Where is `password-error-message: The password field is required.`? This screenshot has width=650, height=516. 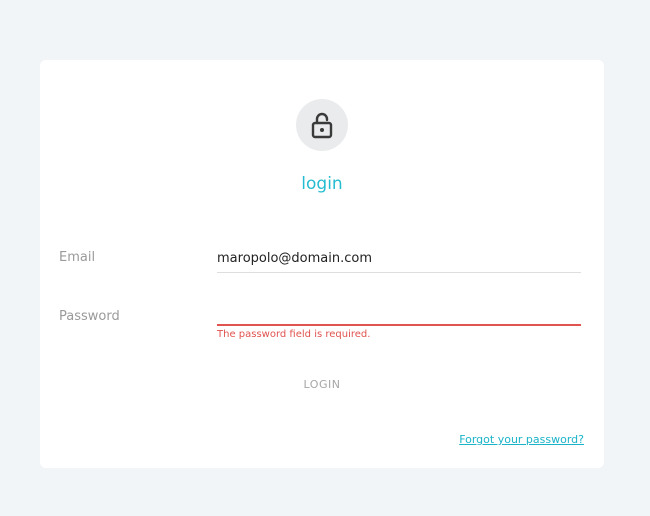
password-error-message: The password field is required. is located at coordinates (294, 334).